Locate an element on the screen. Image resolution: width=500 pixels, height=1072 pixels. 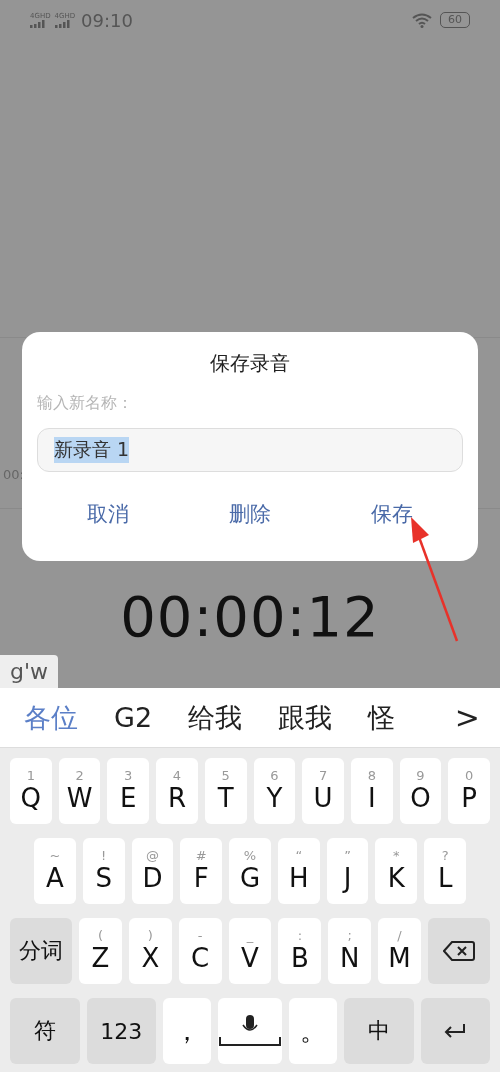
status-time: 09:10 is located at coordinates (107, 20).